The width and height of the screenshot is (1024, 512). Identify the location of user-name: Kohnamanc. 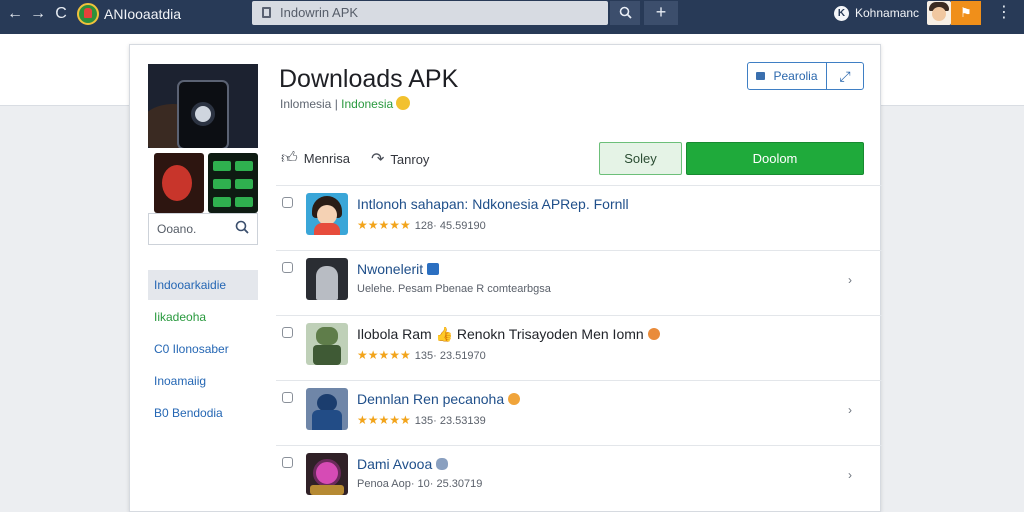
(887, 13).